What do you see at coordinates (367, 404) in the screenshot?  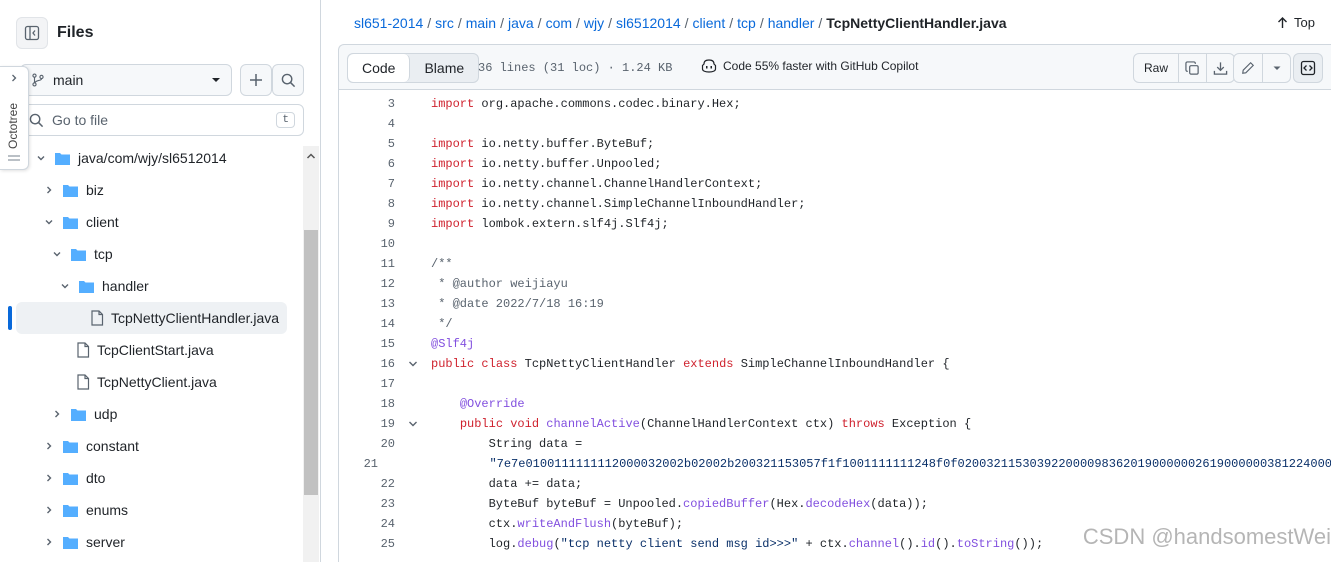 I see `line-number: 18` at bounding box center [367, 404].